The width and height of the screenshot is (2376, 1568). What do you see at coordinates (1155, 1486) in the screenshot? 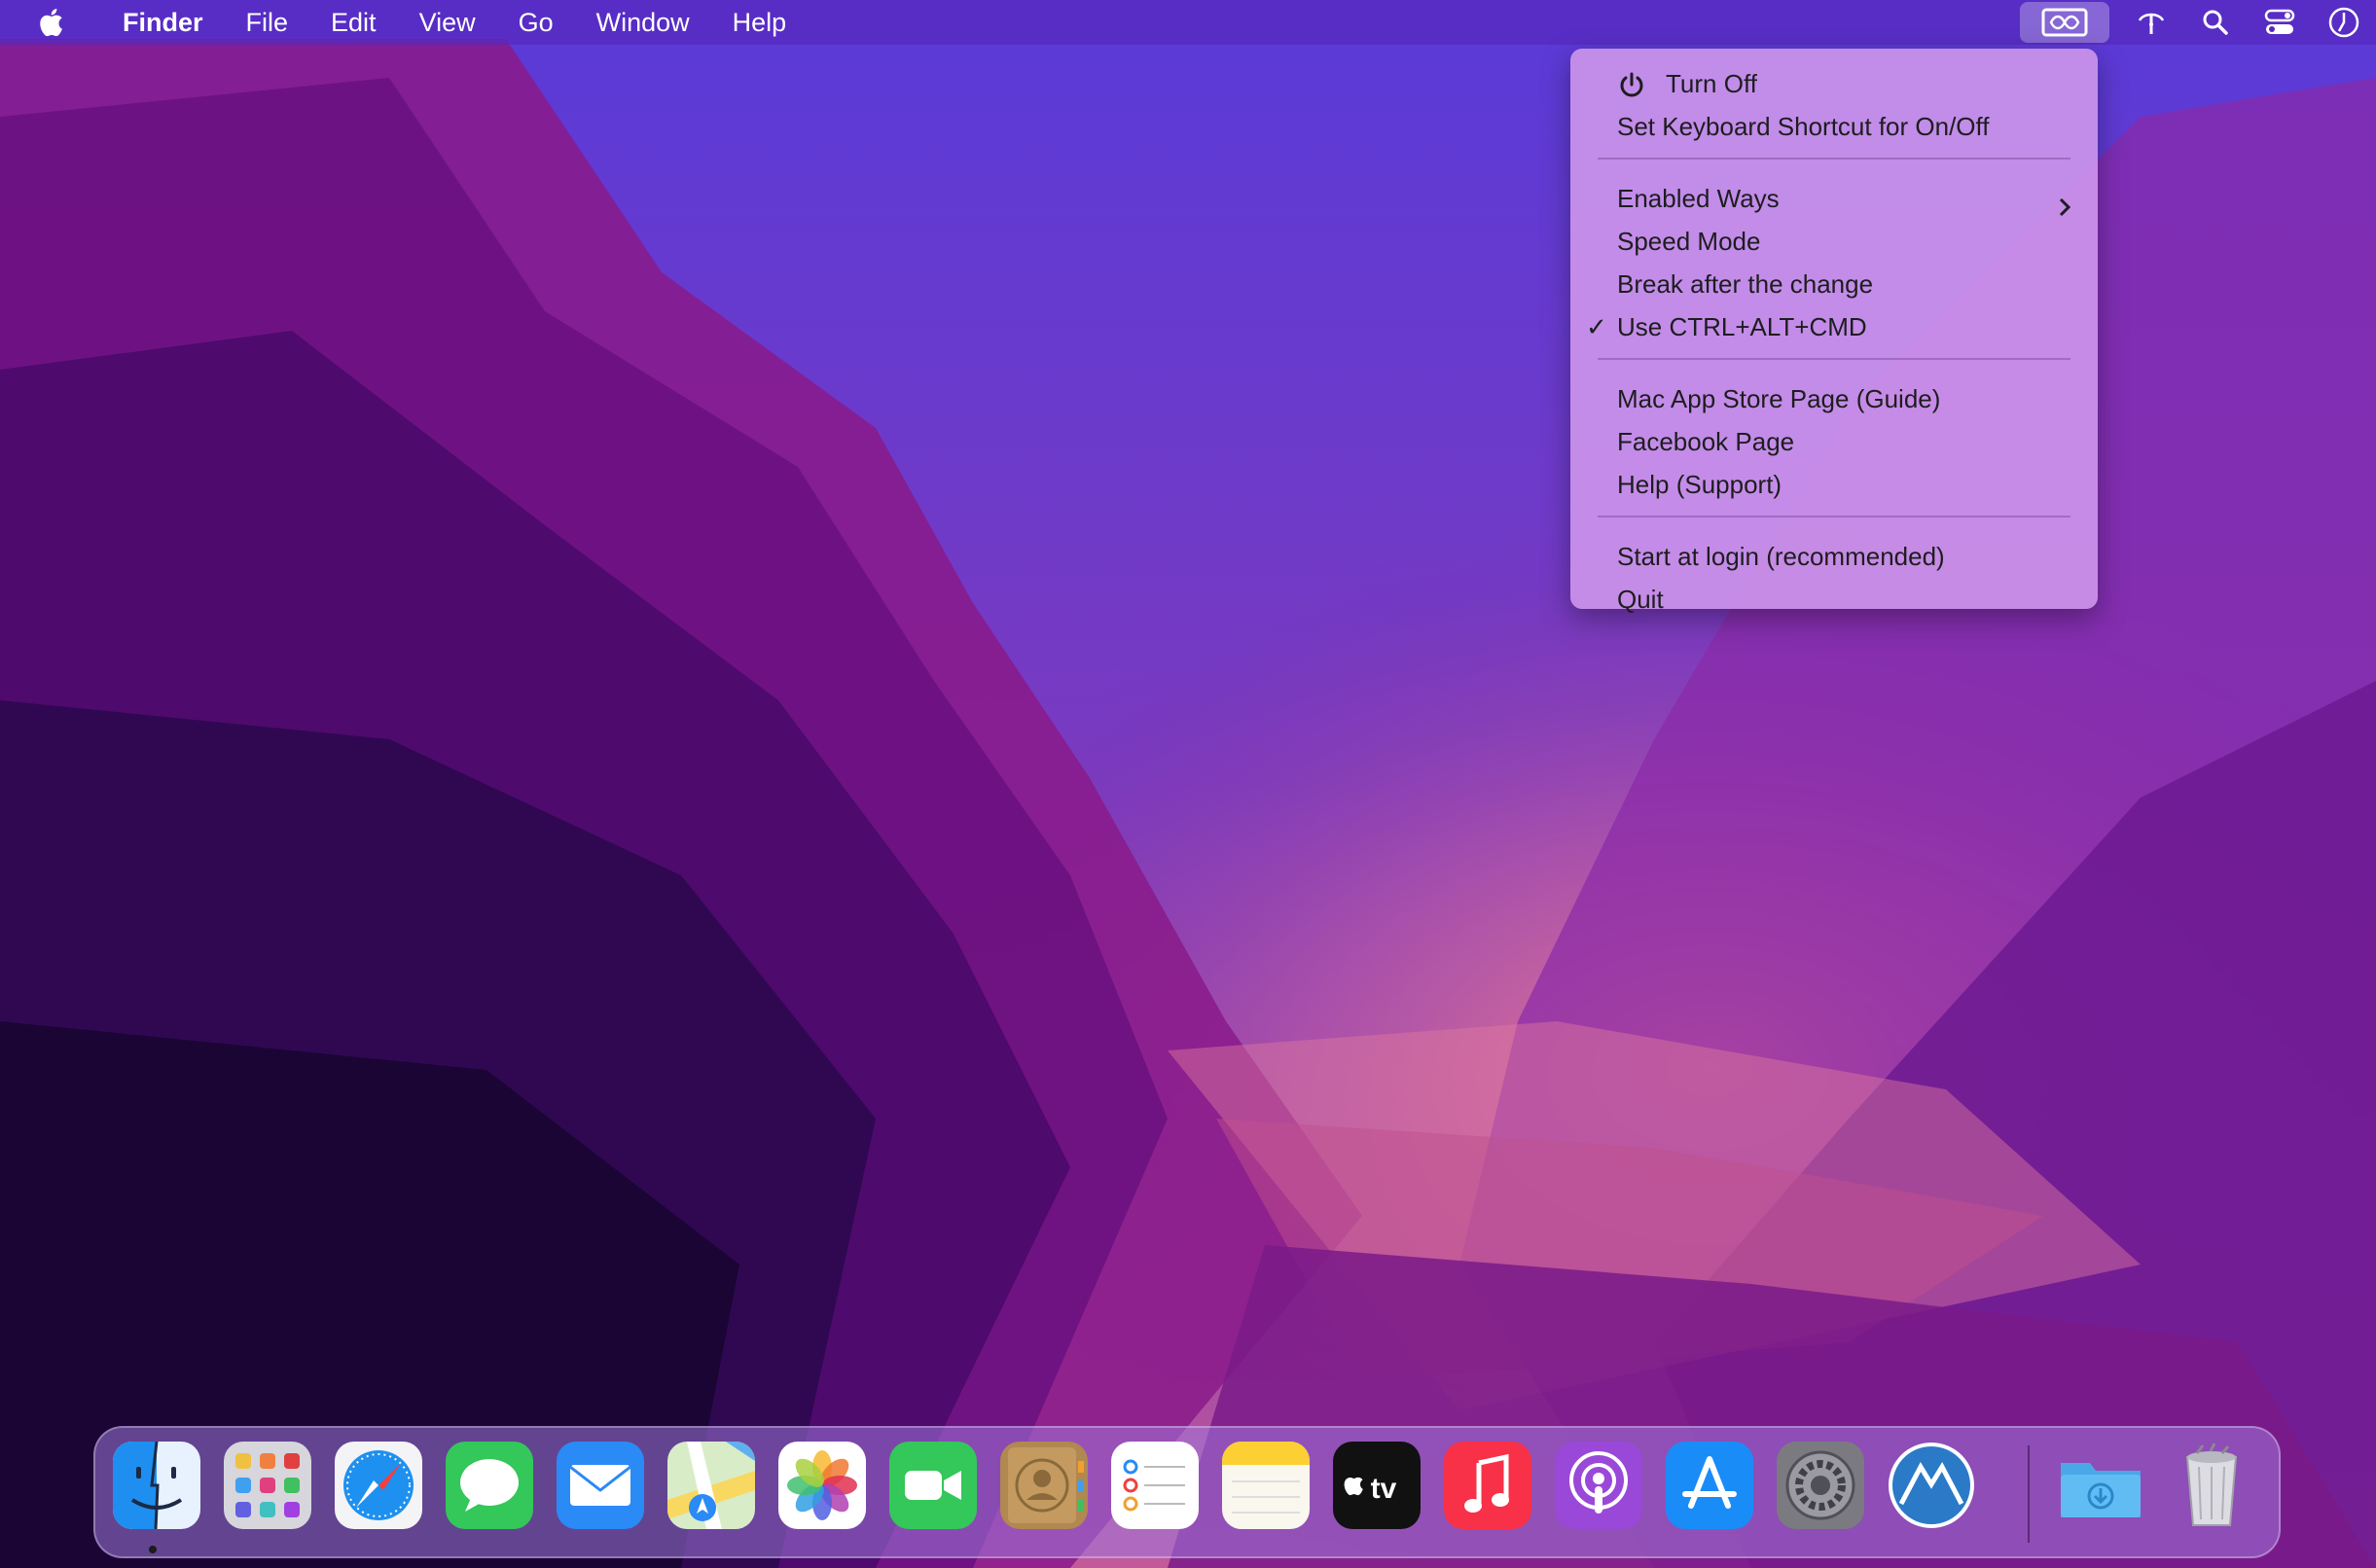
I see `reminders-icon` at bounding box center [1155, 1486].